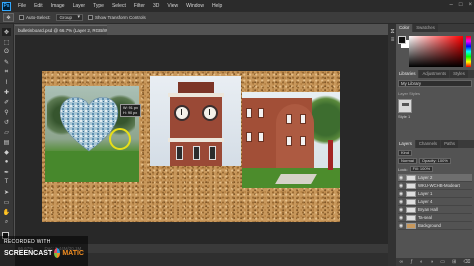 This screenshot has width=474, height=266. What do you see at coordinates (195, 6) in the screenshot?
I see `menu-window: Window` at bounding box center [195, 6].